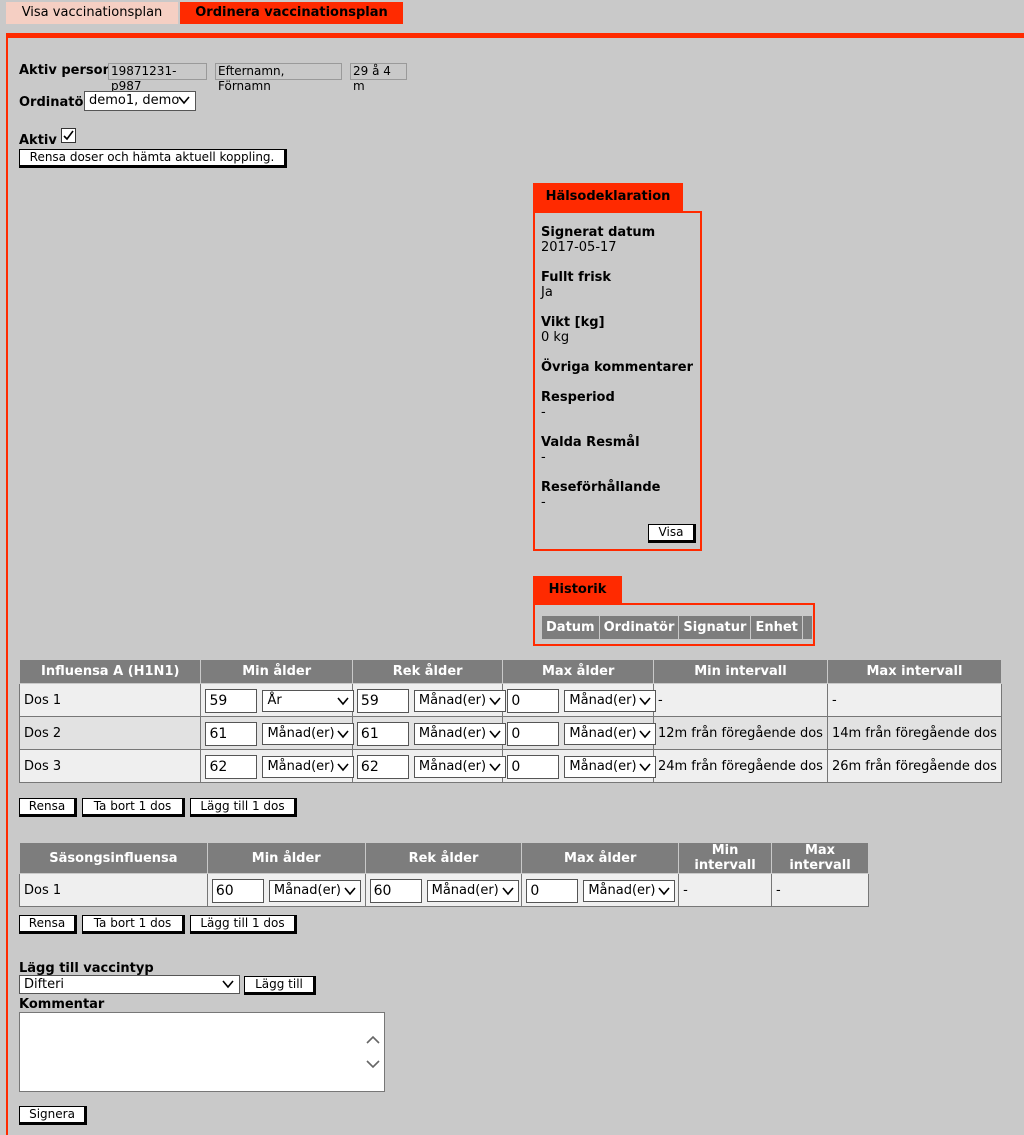 This screenshot has width=1024, height=1135. What do you see at coordinates (601, 487) in the screenshot?
I see `decl-reseforhallande-label: Reseförhållande` at bounding box center [601, 487].